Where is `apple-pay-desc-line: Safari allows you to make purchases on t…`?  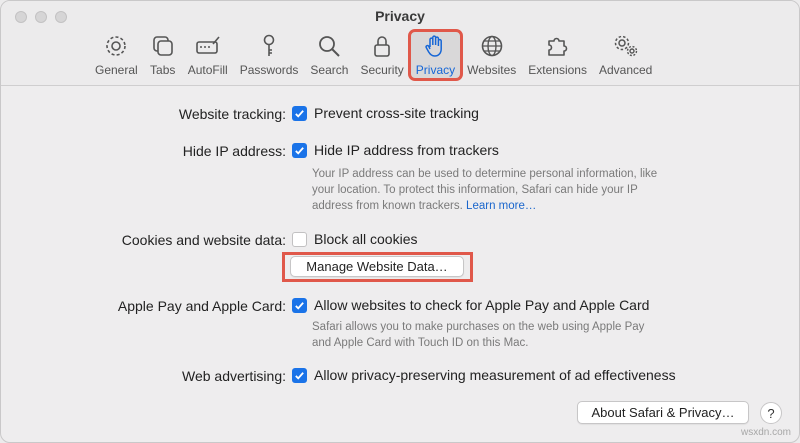 apple-pay-desc-line: Safari allows you to make purchases on t… is located at coordinates (478, 327).